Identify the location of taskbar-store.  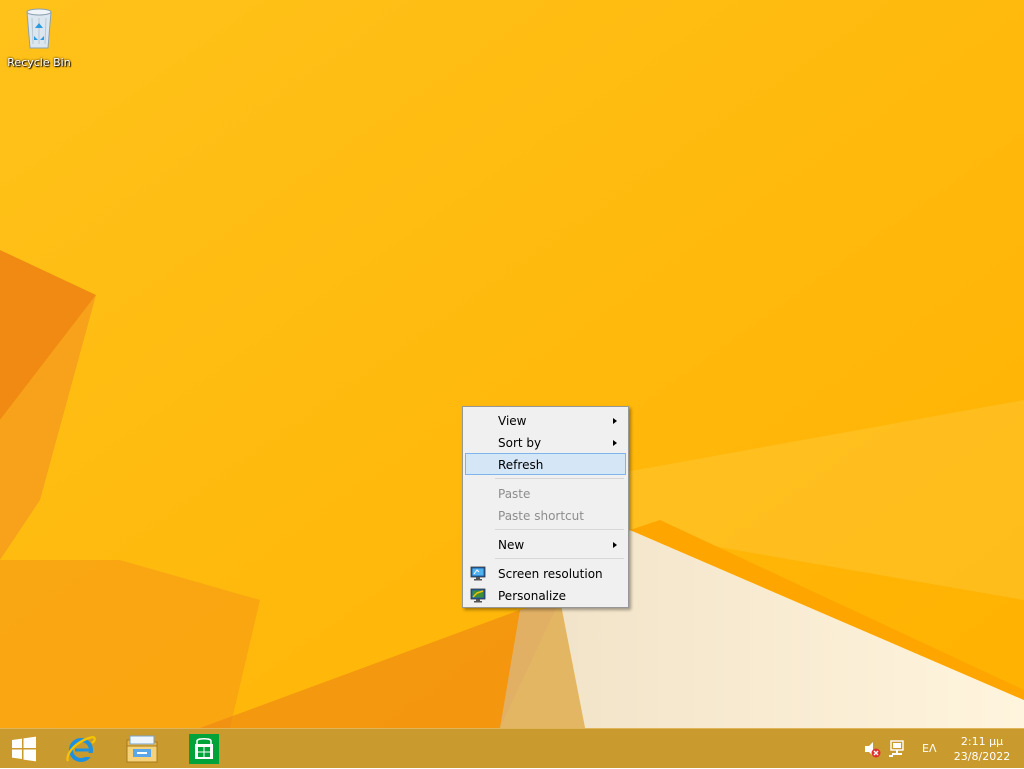
(204, 749).